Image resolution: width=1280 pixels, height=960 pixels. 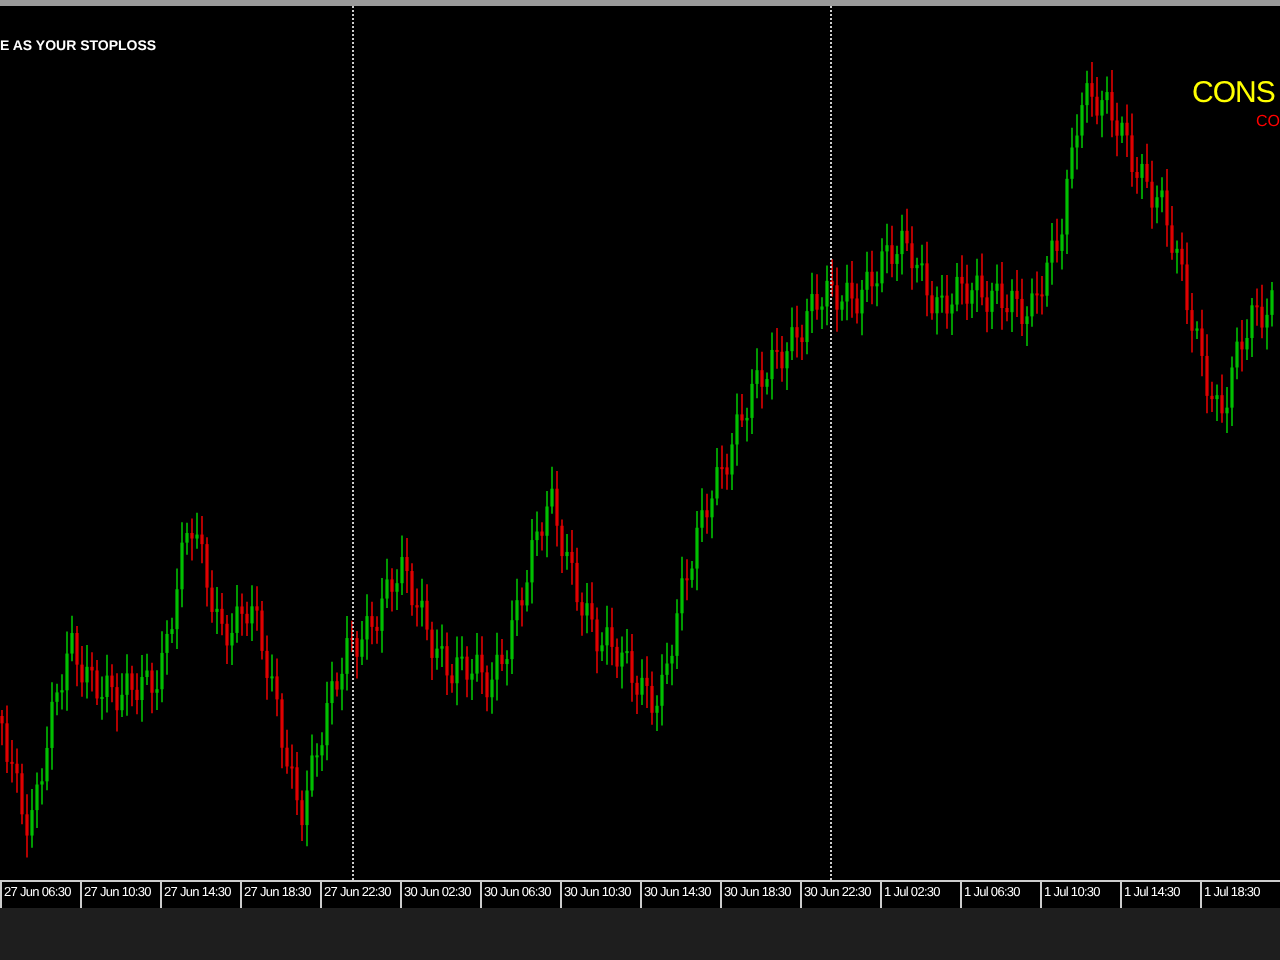 I want to click on indicator-subtitle: CO, so click(x=1268, y=122).